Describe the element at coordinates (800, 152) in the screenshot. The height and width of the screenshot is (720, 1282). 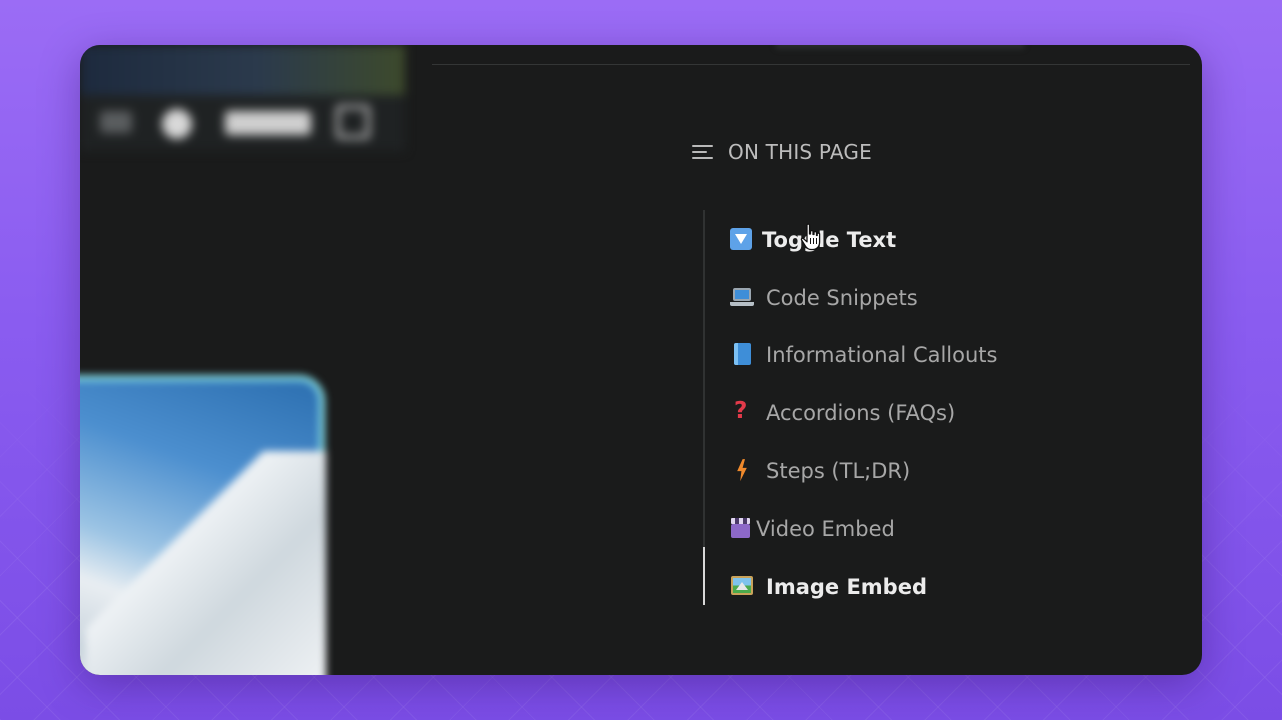
I see `toc-title: ON THIS PAGE` at that location.